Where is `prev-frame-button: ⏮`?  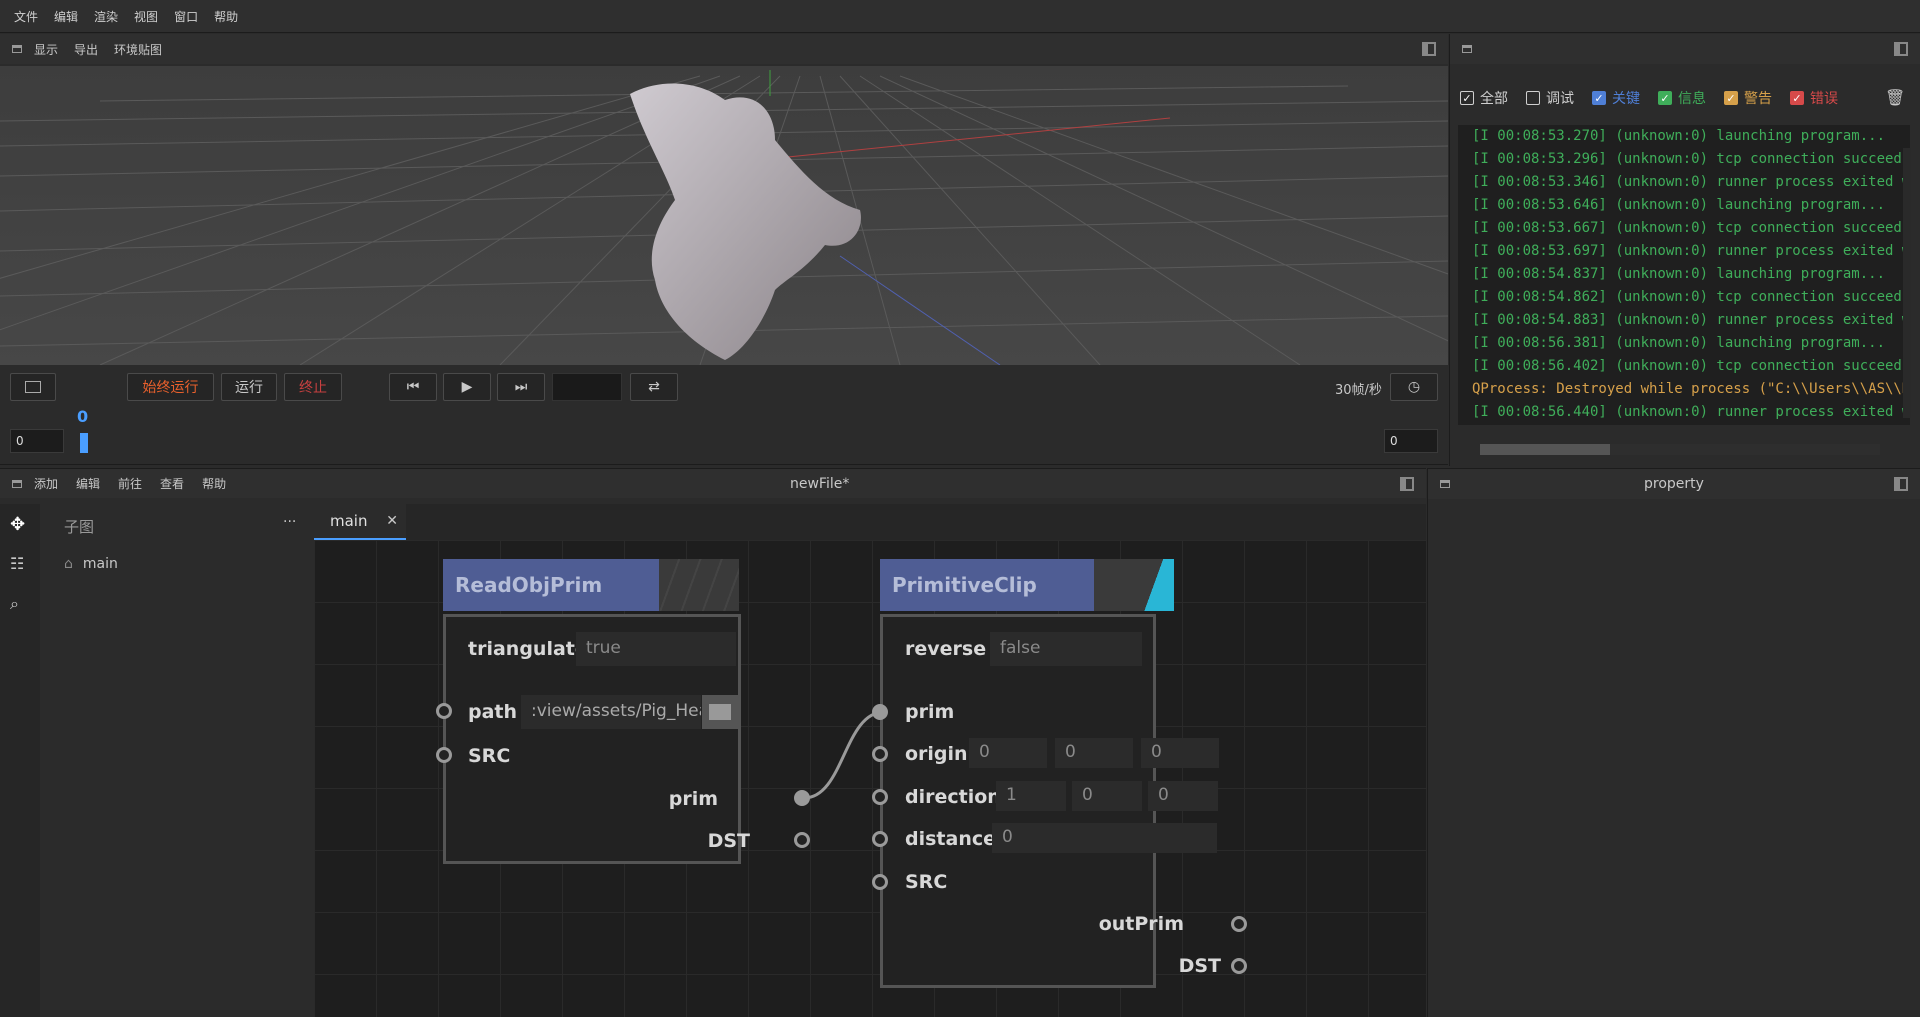
prev-frame-button: ⏮ is located at coordinates (413, 387).